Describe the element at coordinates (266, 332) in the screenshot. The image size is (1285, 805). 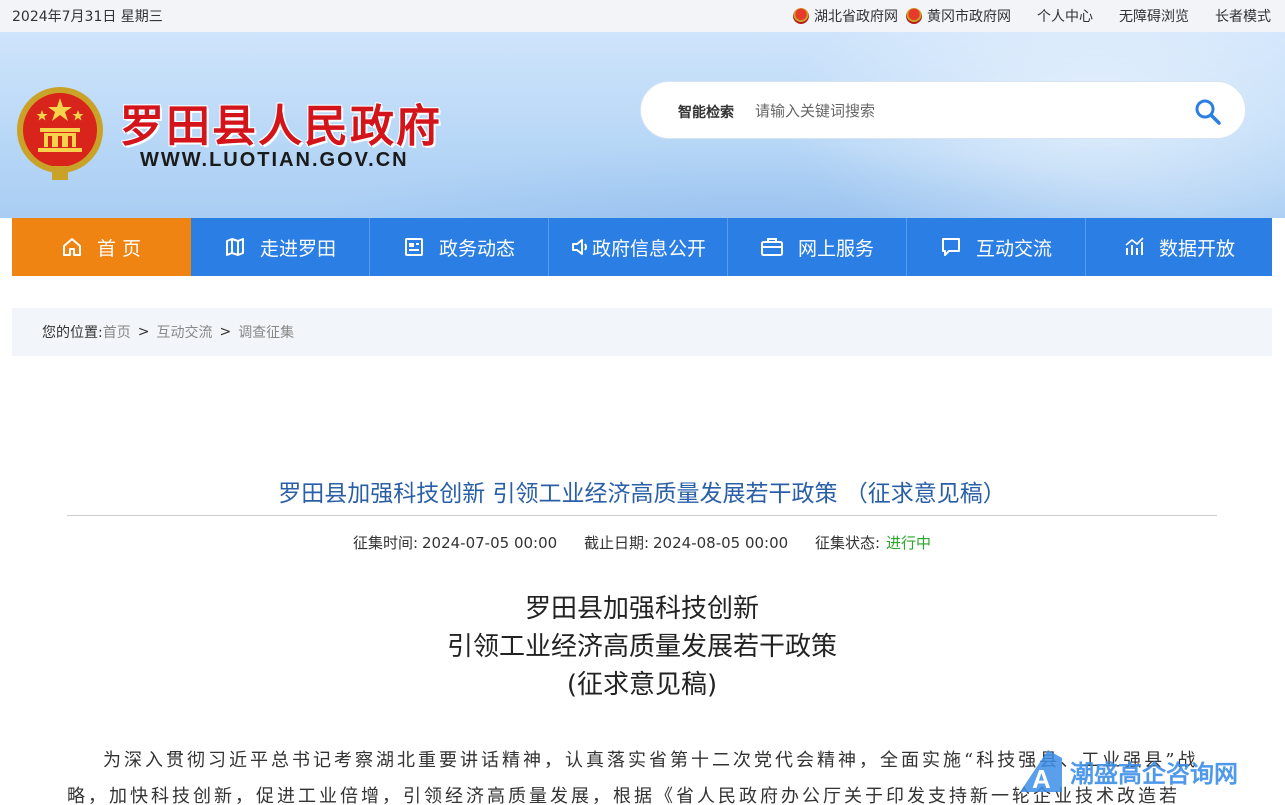
I see `breadcrumb-link-survey: 调查征集` at that location.